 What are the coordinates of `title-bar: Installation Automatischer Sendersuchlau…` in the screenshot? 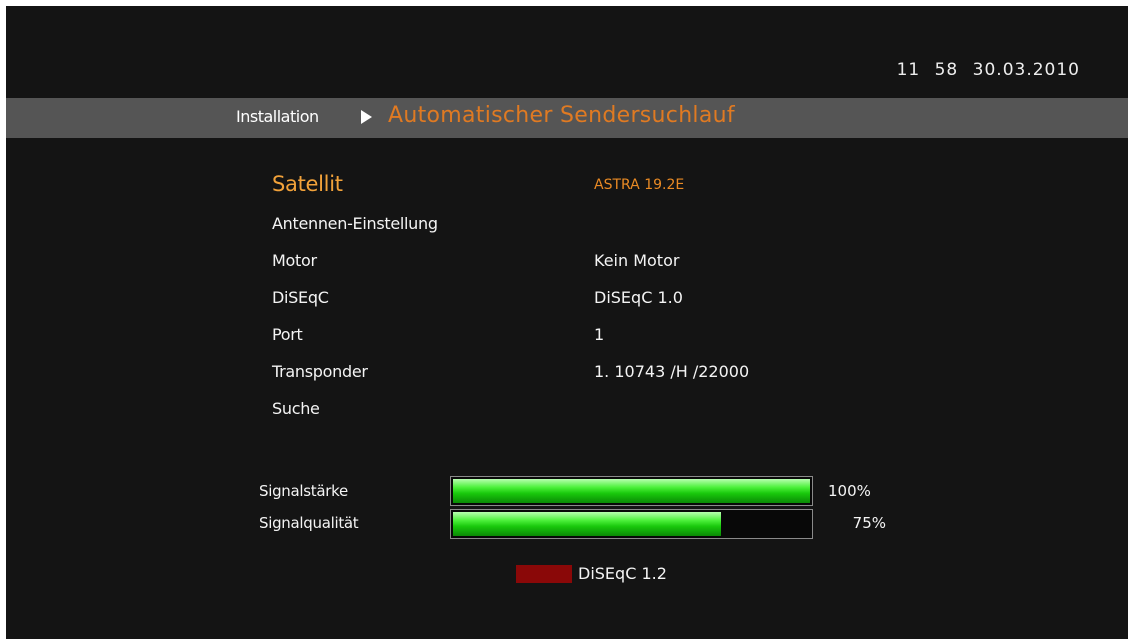 It's located at (567, 118).